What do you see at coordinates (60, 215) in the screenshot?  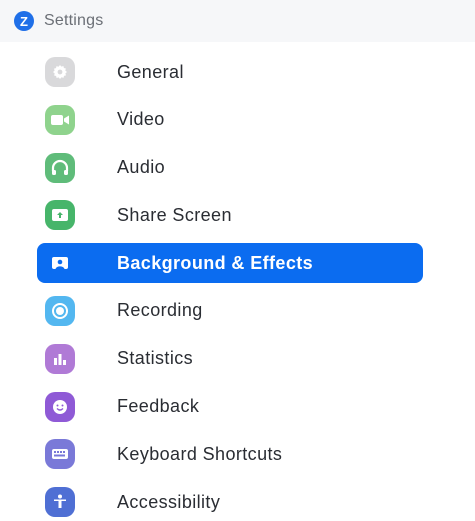 I see `share-screen-icon` at bounding box center [60, 215].